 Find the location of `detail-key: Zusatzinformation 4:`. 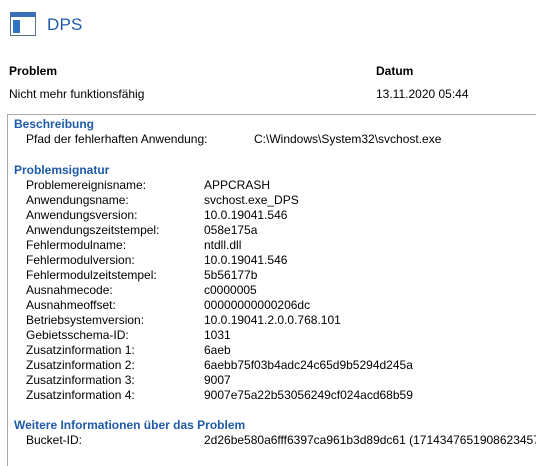

detail-key: Zusatzinformation 4: is located at coordinates (80, 395).